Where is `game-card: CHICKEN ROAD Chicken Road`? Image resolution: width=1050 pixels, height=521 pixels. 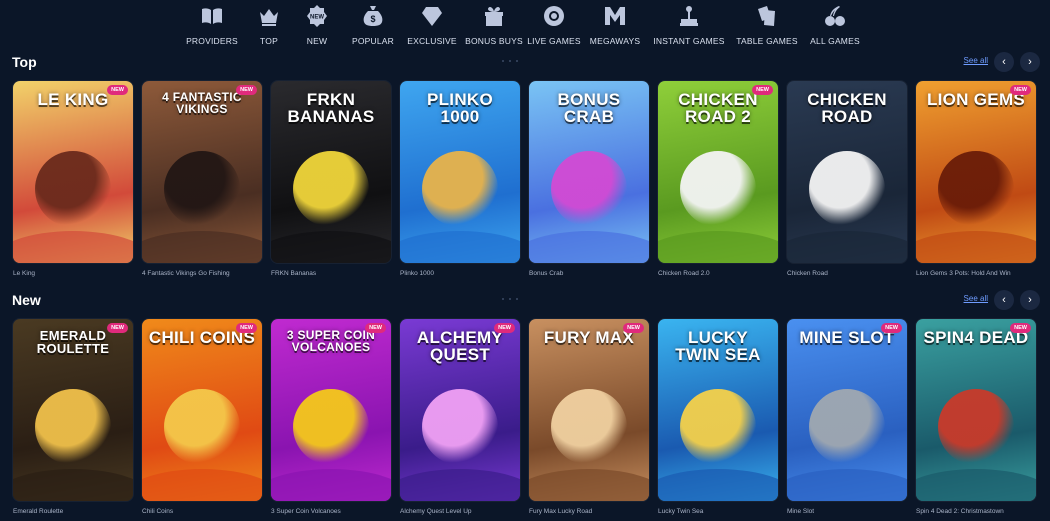 game-card: CHICKEN ROAD Chicken Road is located at coordinates (847, 181).